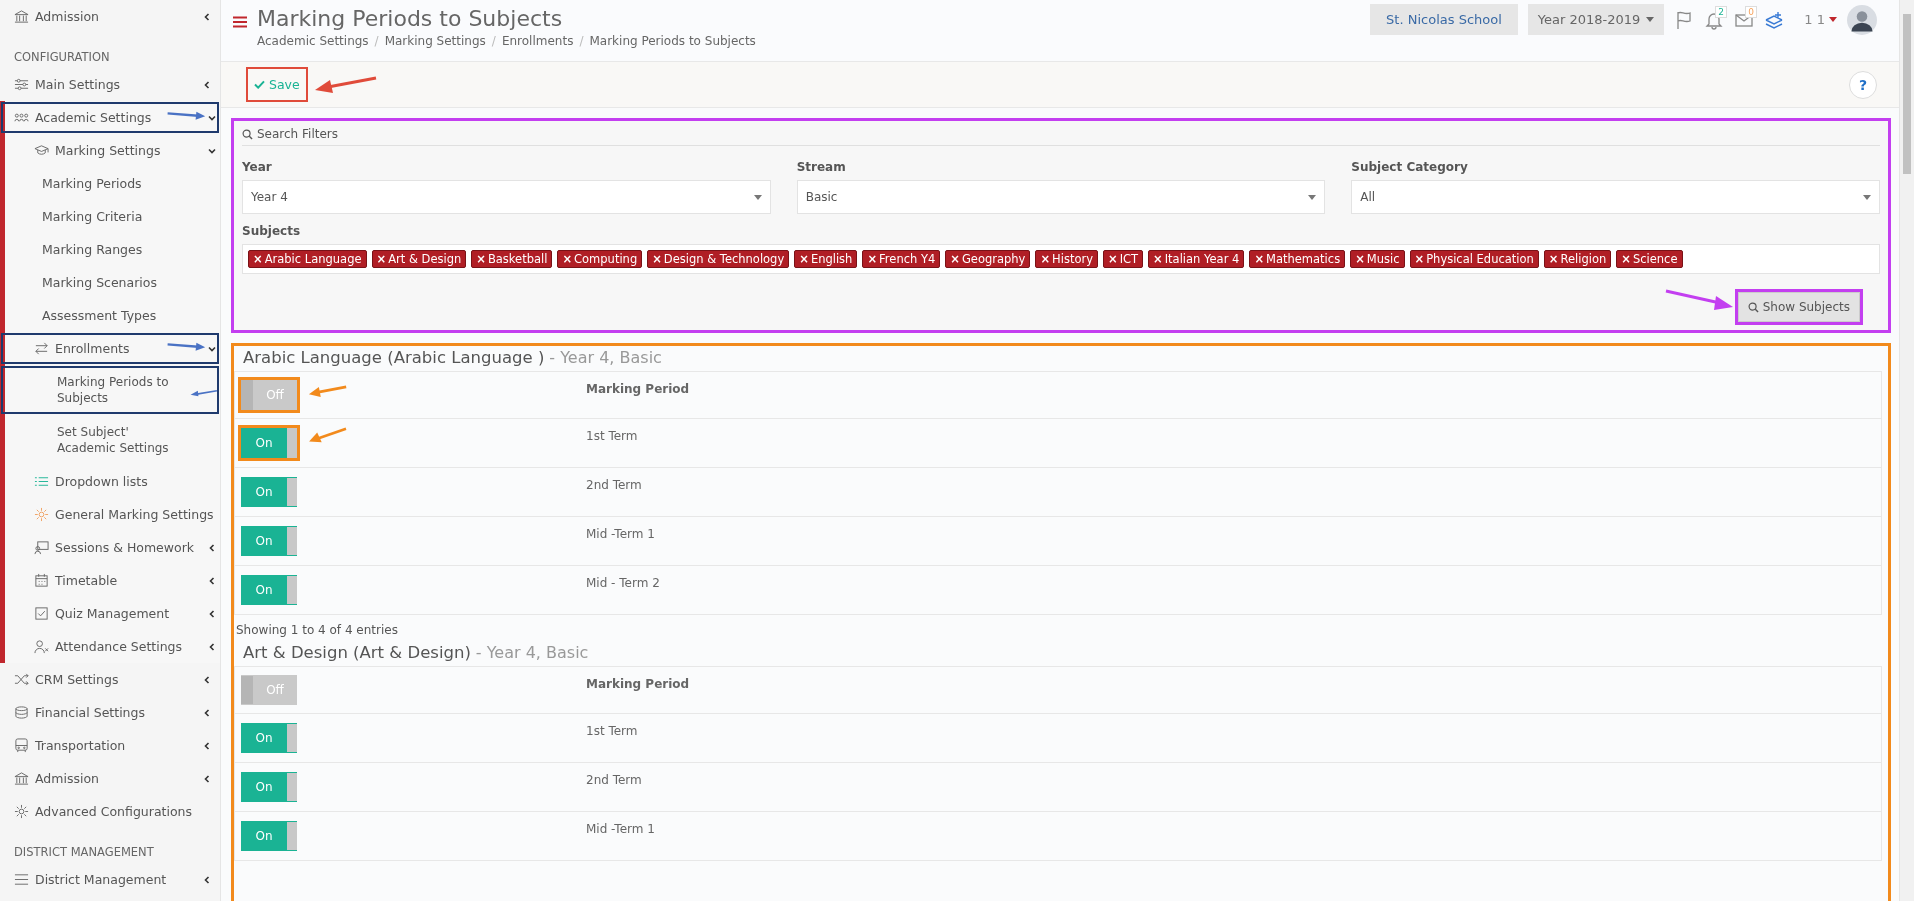 The image size is (1914, 901). Describe the element at coordinates (113, 811) in the screenshot. I see `sidebar-item-label: Advanced Configurations` at that location.